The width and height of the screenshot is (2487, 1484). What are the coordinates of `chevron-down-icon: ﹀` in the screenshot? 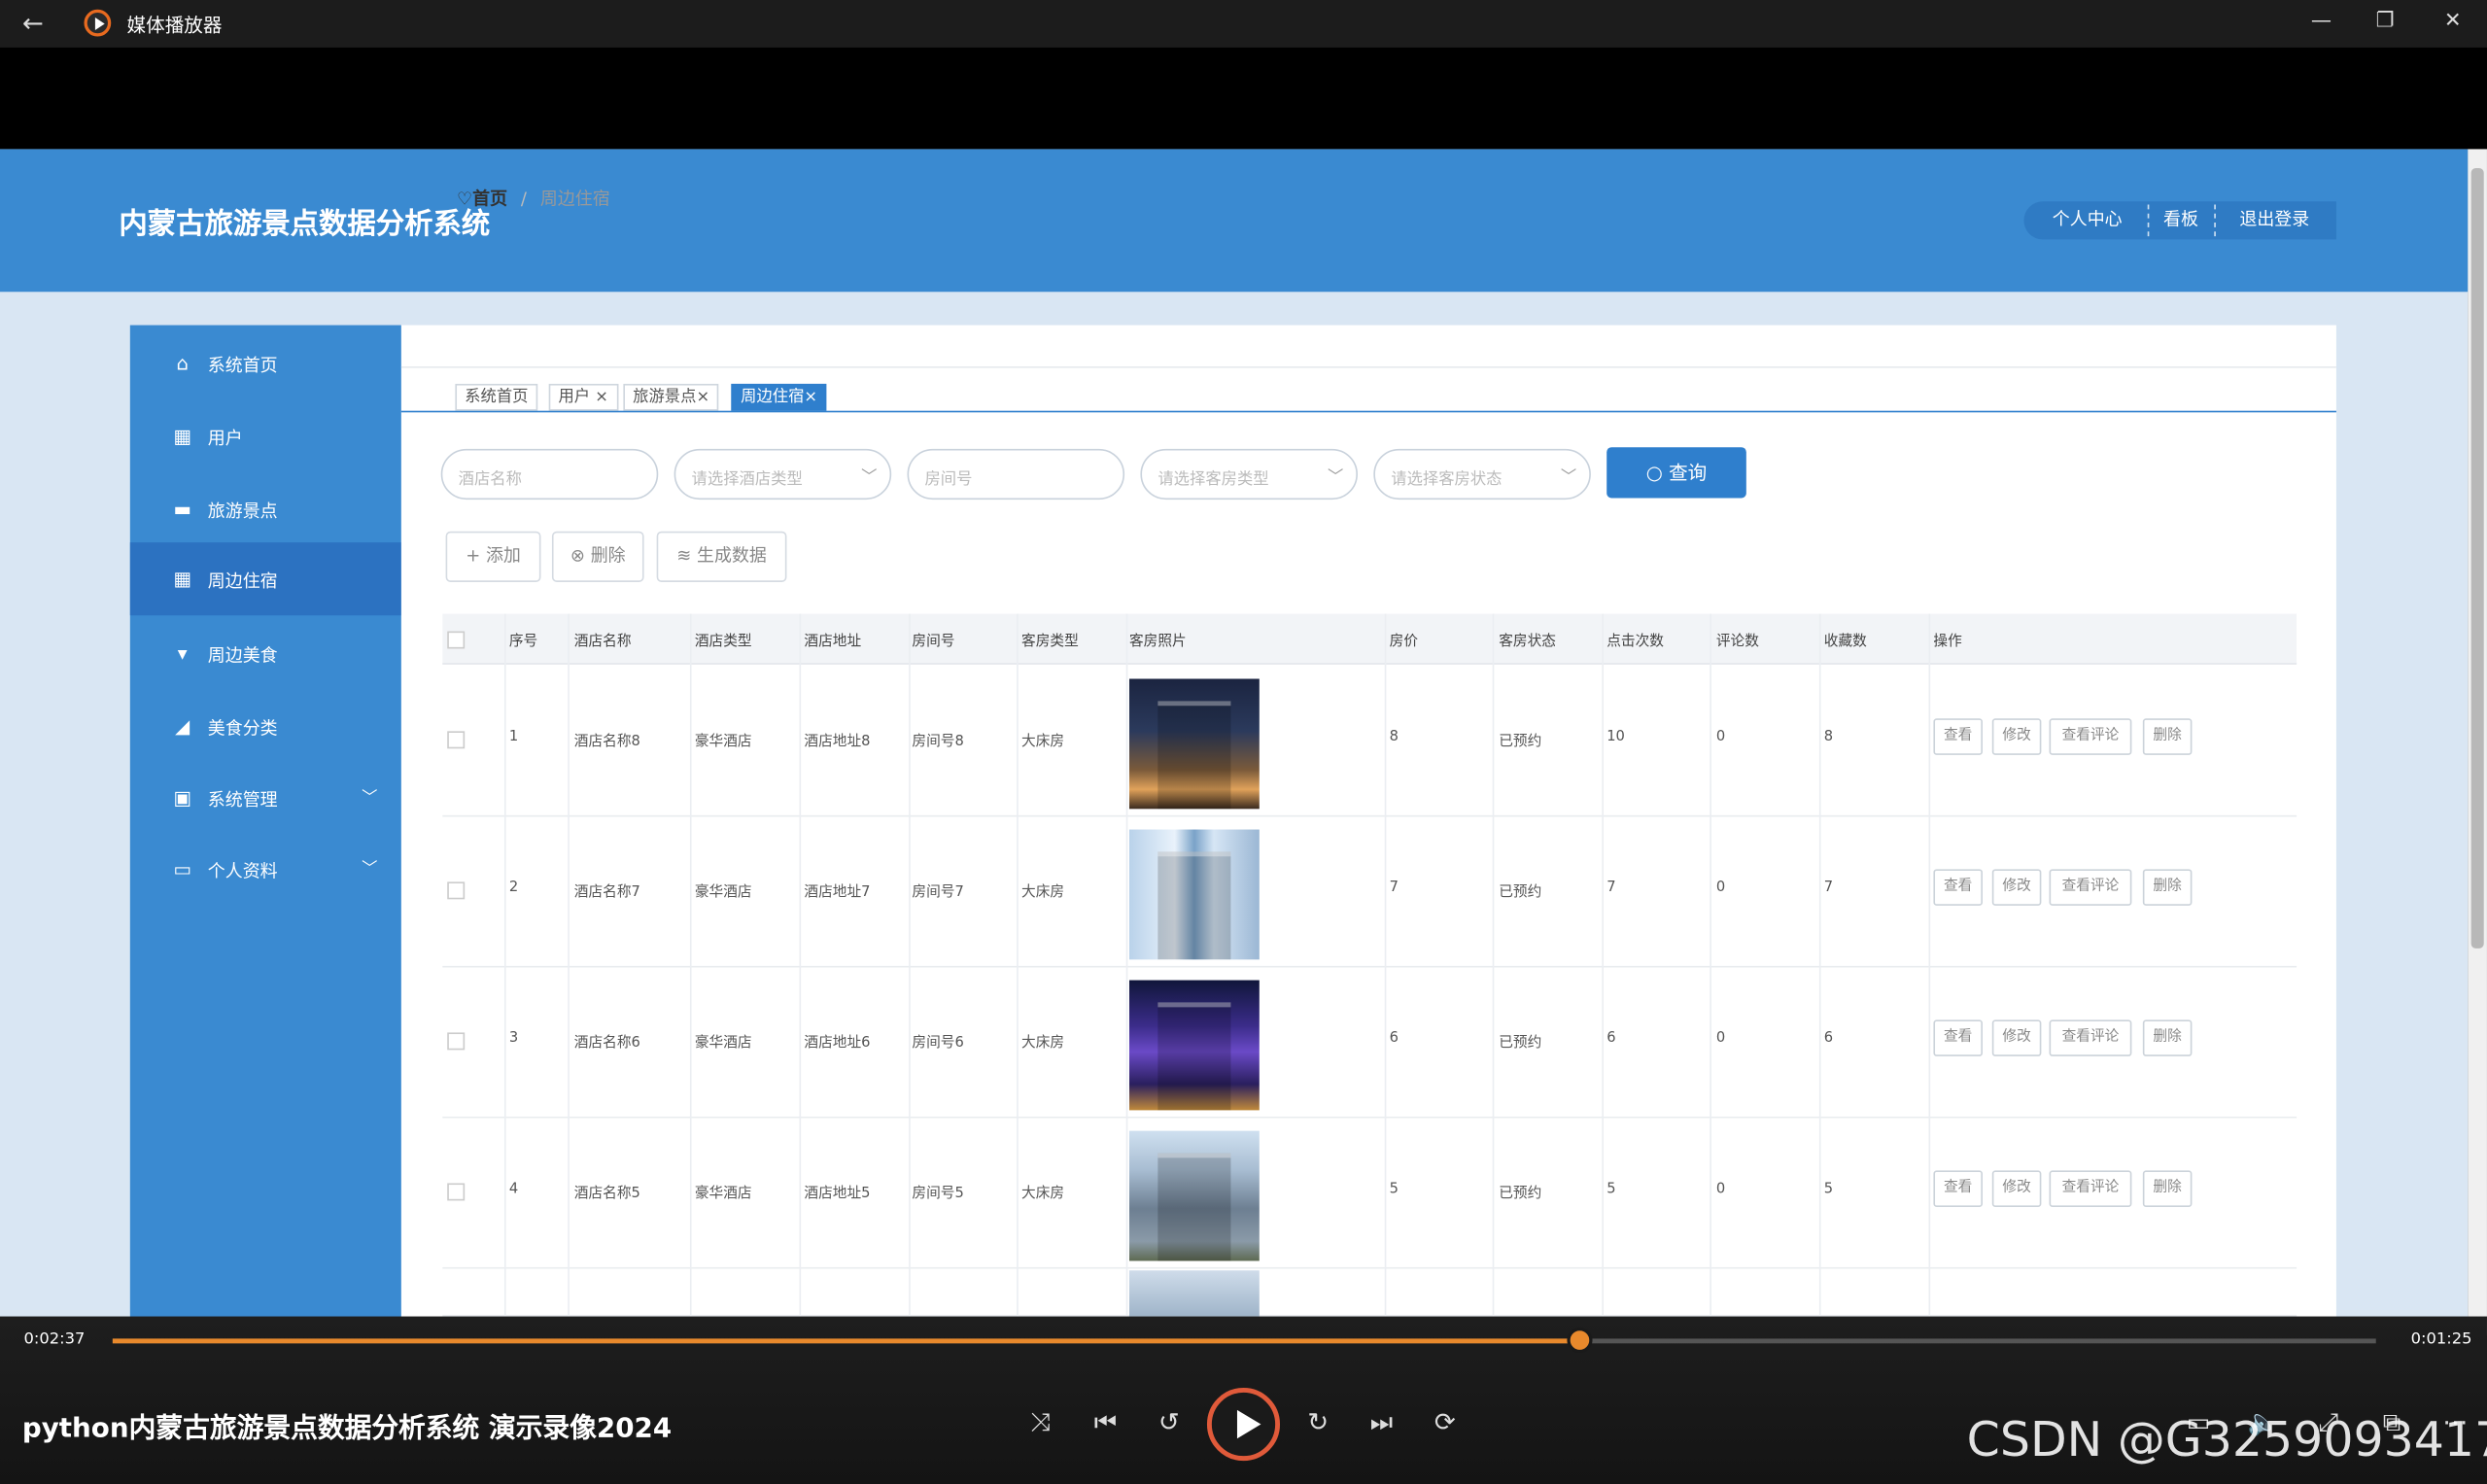 It's located at (1568, 478).